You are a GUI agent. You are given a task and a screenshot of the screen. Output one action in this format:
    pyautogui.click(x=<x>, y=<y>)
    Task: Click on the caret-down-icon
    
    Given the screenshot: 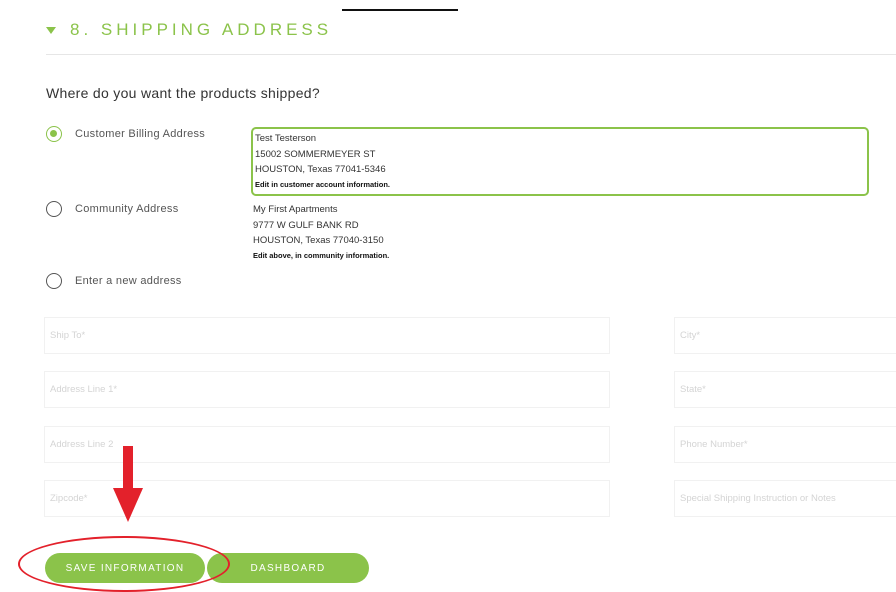 What is the action you would take?
    pyautogui.click(x=51, y=30)
    